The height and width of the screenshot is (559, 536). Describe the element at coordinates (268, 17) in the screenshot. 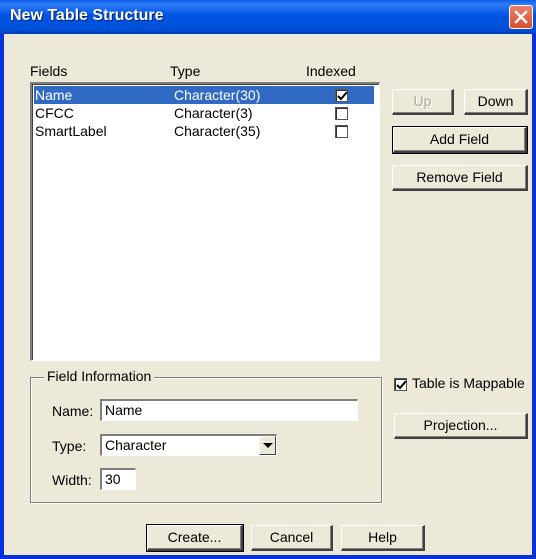

I see `title-bar: New Table Structure` at that location.